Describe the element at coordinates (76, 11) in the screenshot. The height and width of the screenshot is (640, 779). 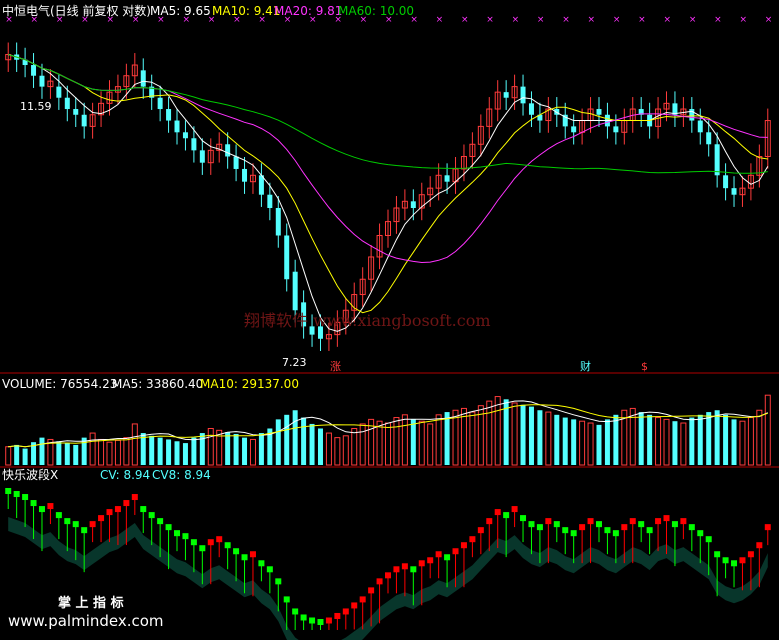
I see `chart-title: 中恒电气(日线 前复权 对数)` at that location.